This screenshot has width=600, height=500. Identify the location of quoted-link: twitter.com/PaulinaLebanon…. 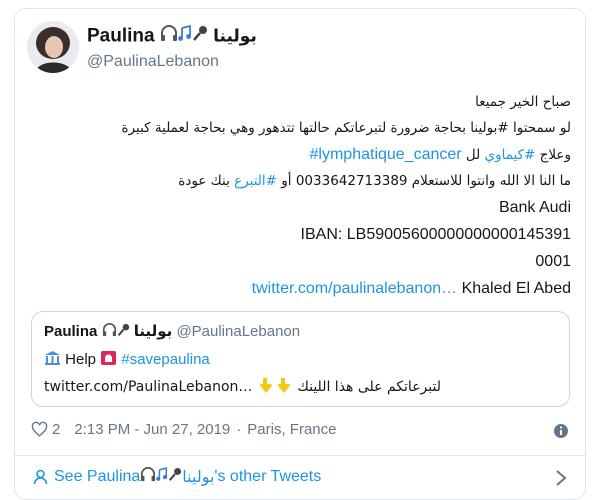
(148, 387).